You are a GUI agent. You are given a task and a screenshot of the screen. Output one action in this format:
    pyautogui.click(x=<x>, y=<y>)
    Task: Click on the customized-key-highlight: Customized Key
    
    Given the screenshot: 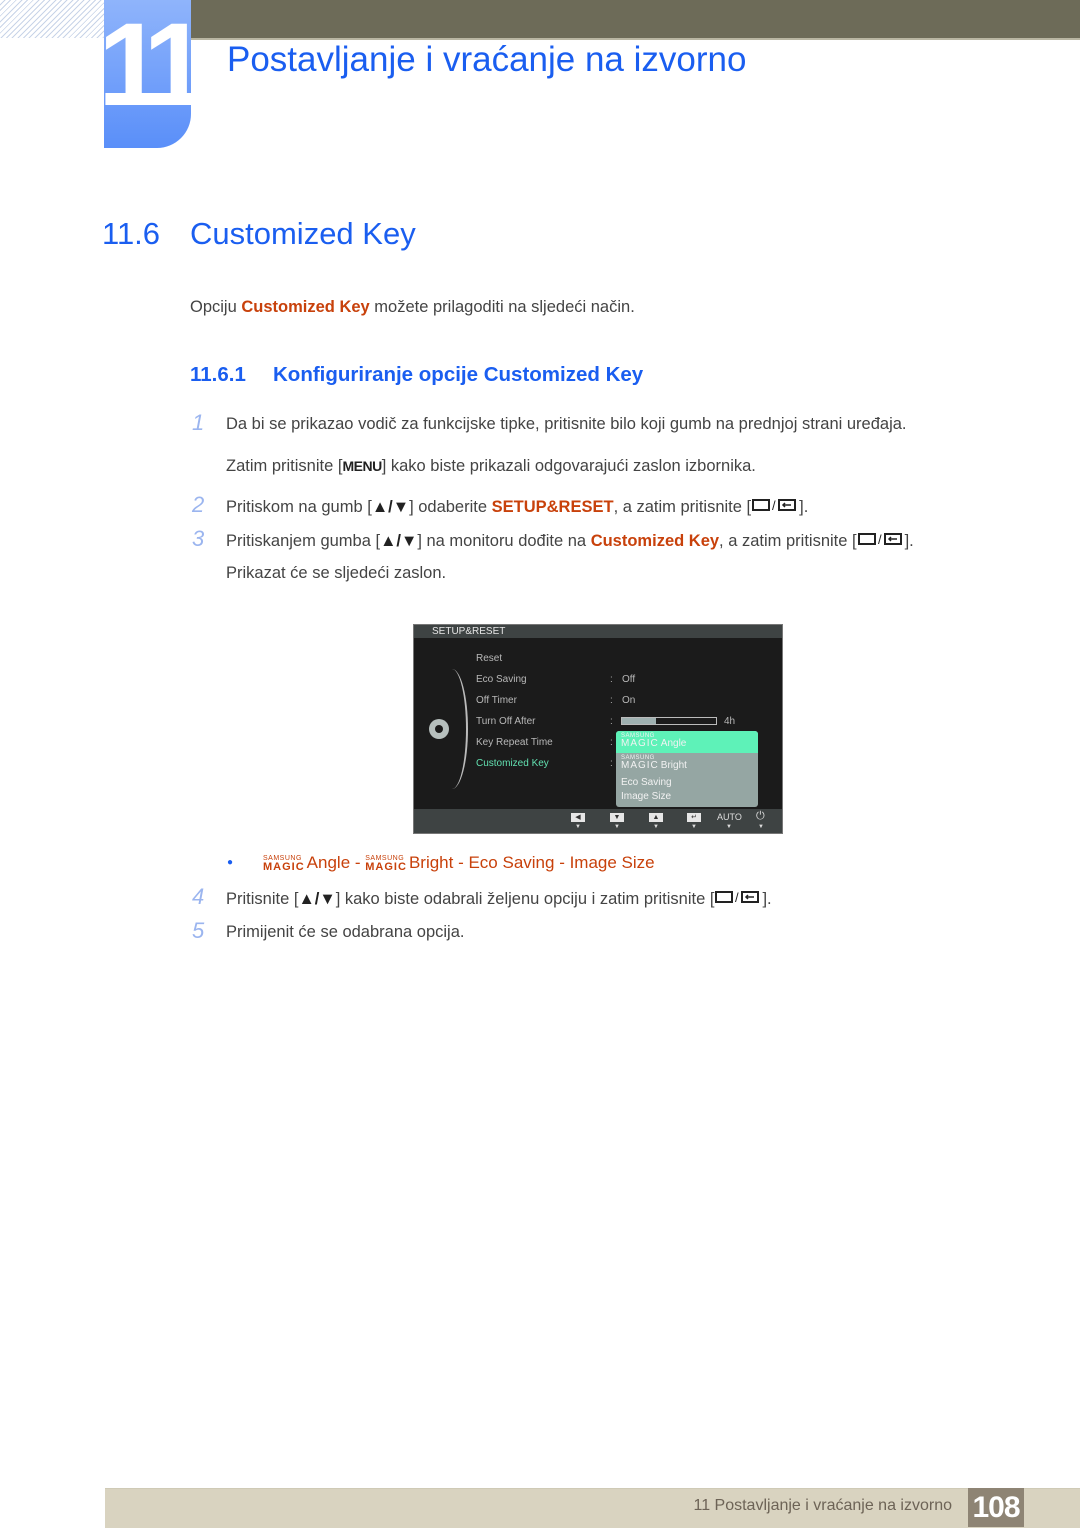 What is the action you would take?
    pyautogui.click(x=655, y=540)
    